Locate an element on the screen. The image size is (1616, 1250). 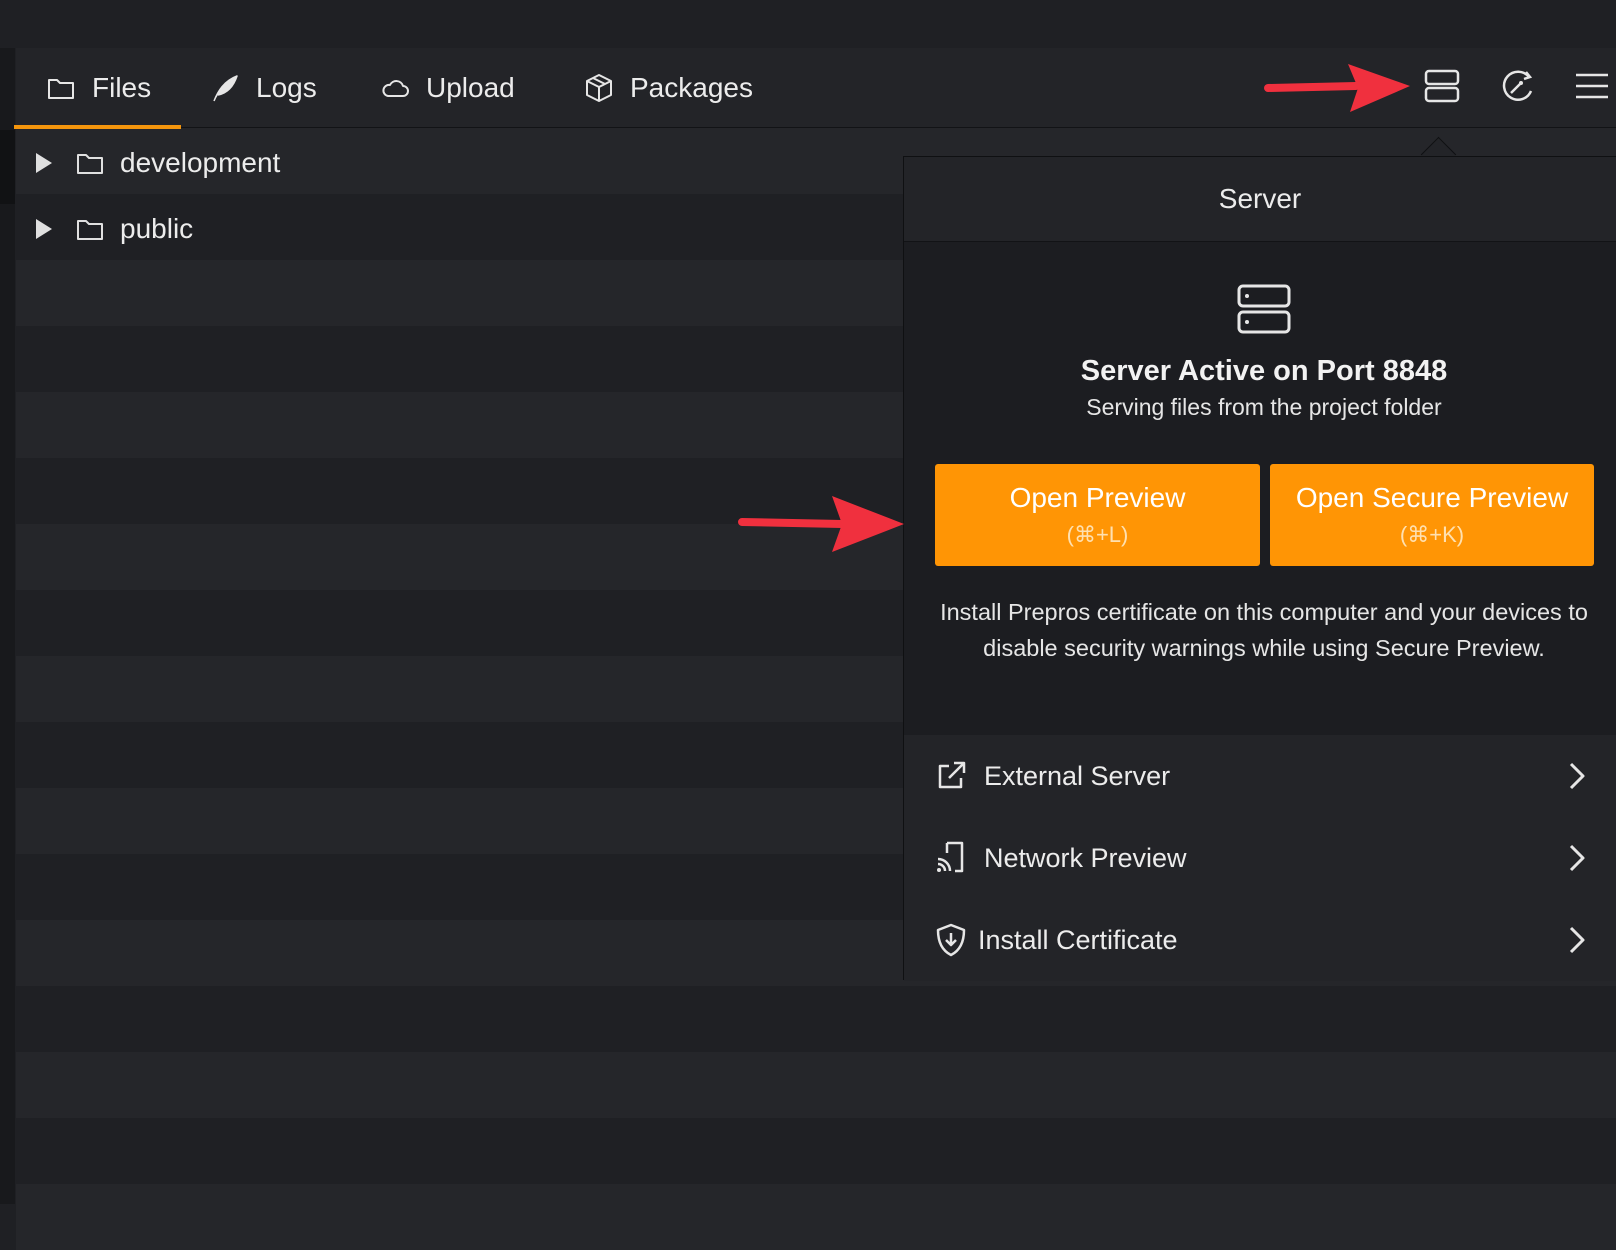
package-icon is located at coordinates (599, 88).